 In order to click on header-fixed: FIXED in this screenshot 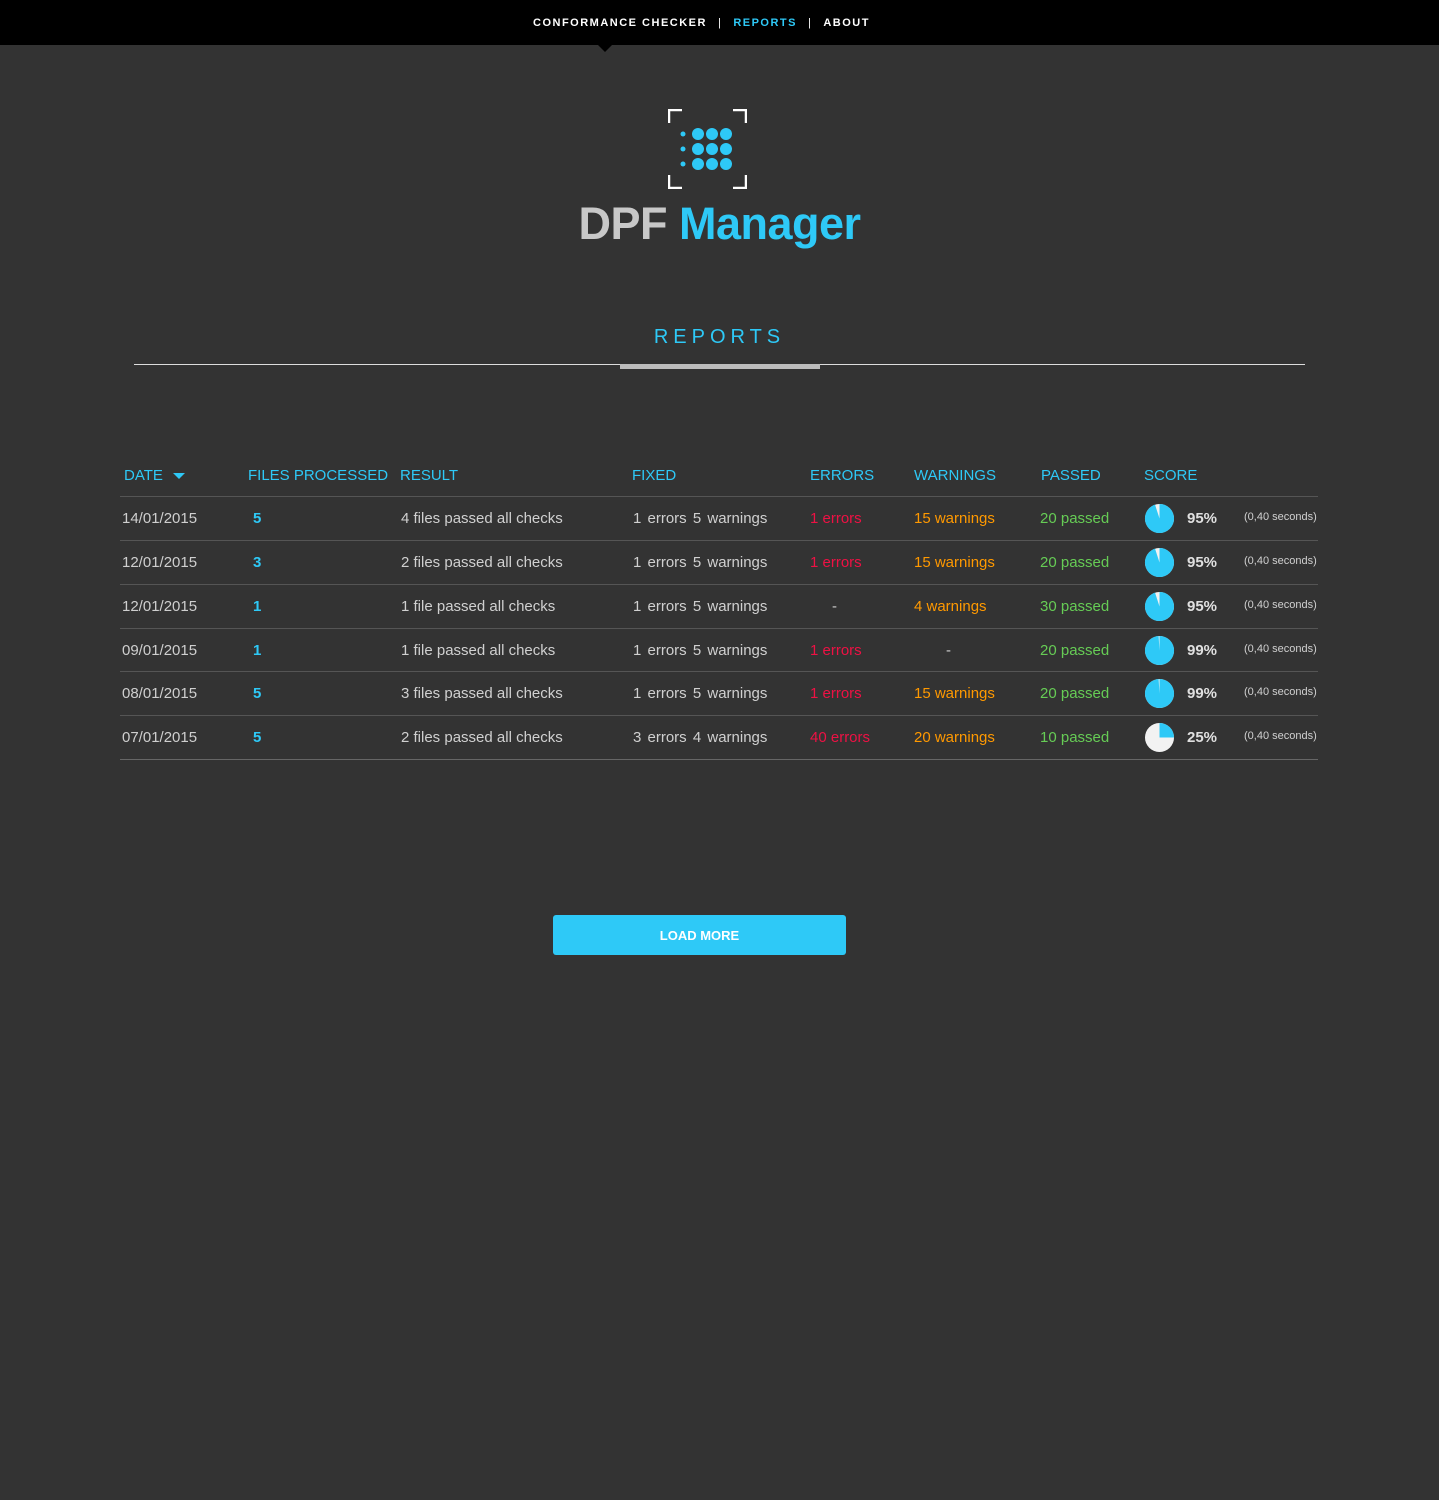, I will do `click(654, 475)`.